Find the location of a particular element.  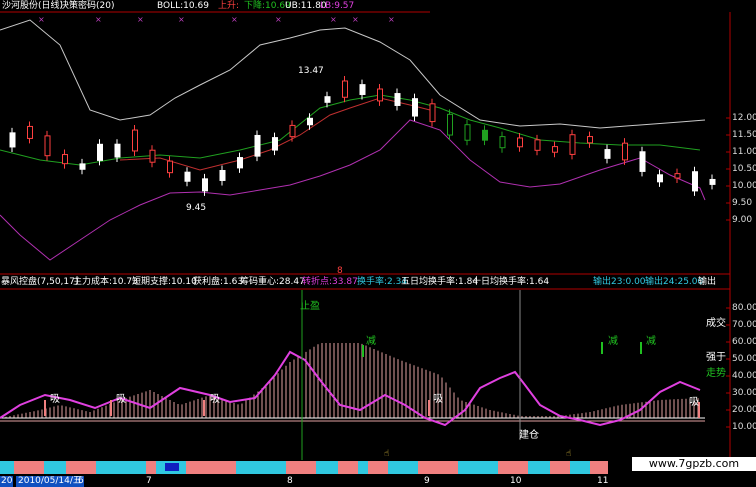

output23: 输出23:0.00 is located at coordinates (619, 282).